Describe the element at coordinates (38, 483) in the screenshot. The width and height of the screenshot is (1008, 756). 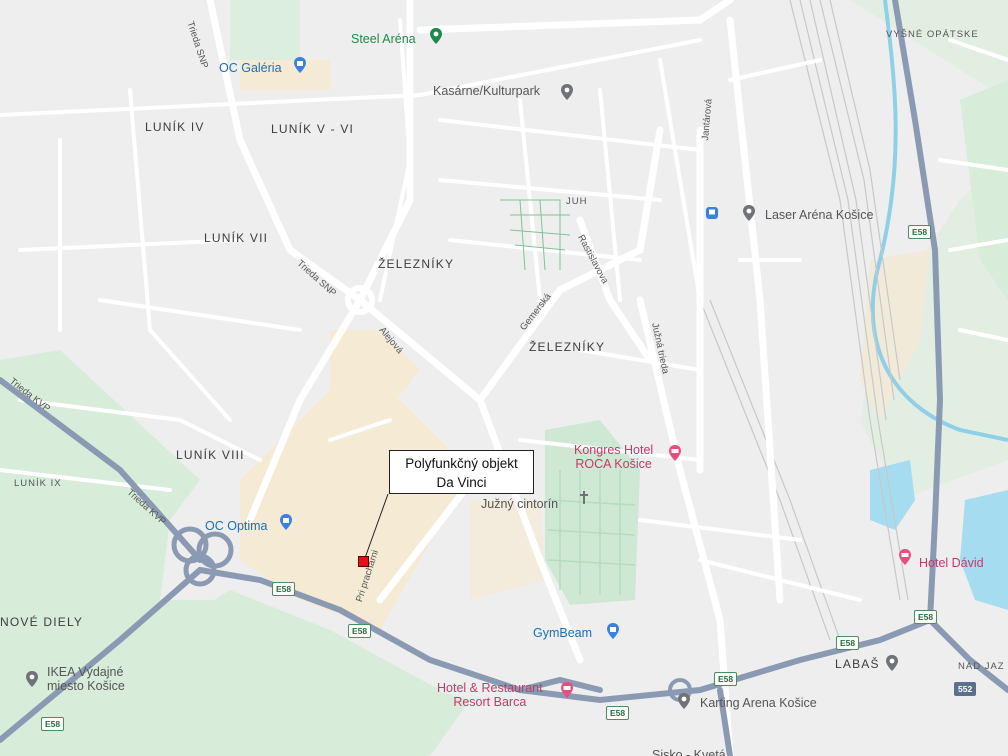
I see `district-lunik-ix: LUNÍK IX` at that location.